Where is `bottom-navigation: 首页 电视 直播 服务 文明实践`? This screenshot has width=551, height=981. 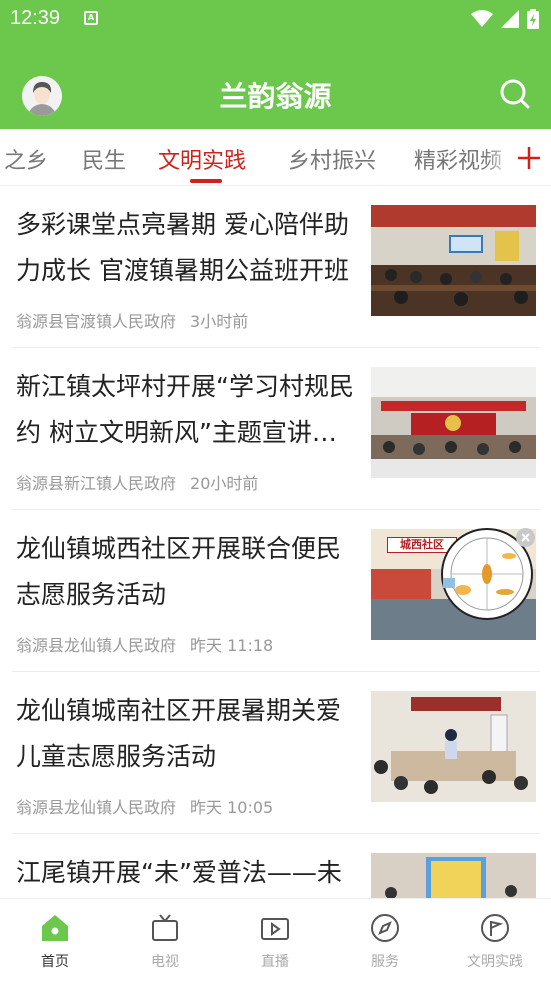
bottom-navigation: 首页 电视 直播 服务 文明实践 is located at coordinates (275, 939).